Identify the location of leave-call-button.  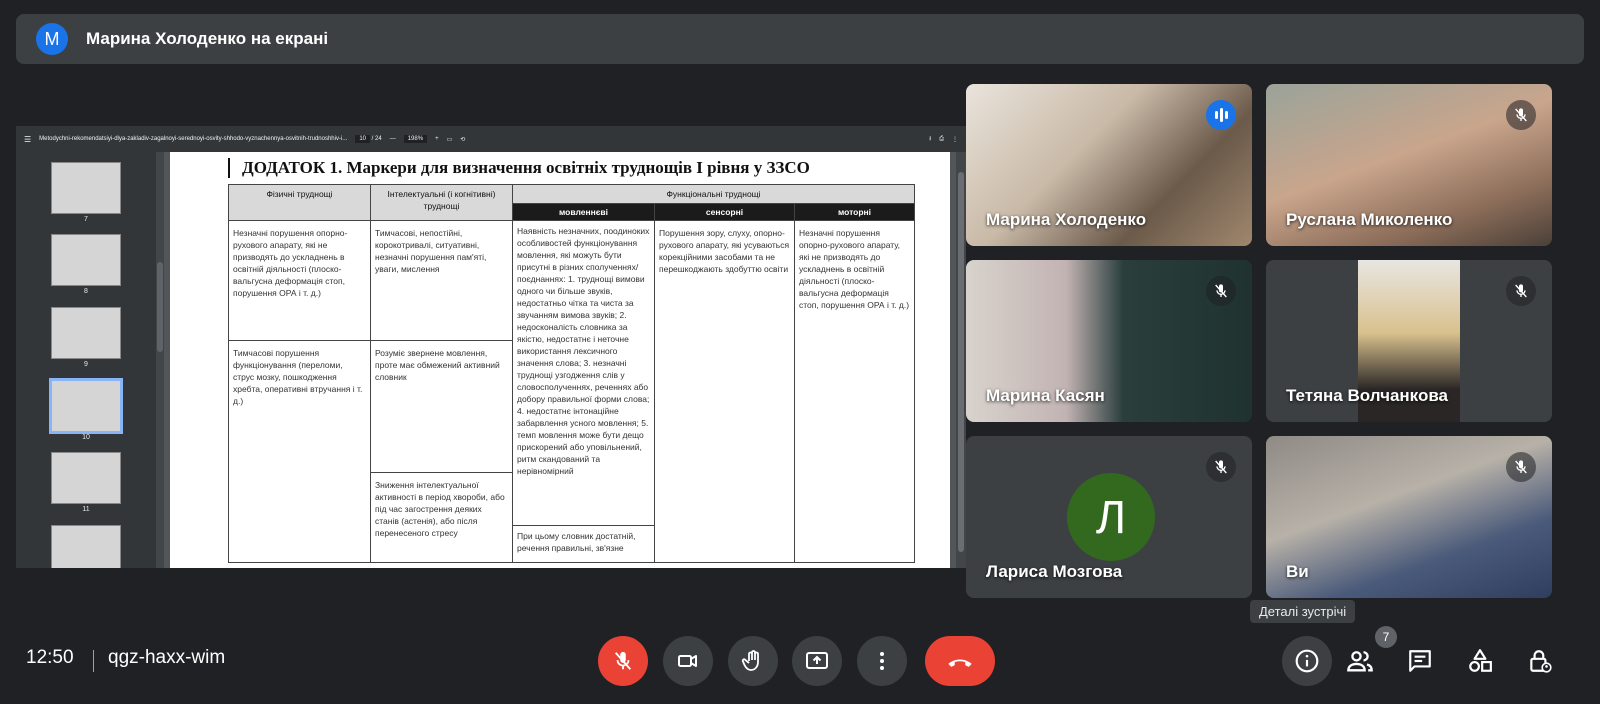
(960, 661).